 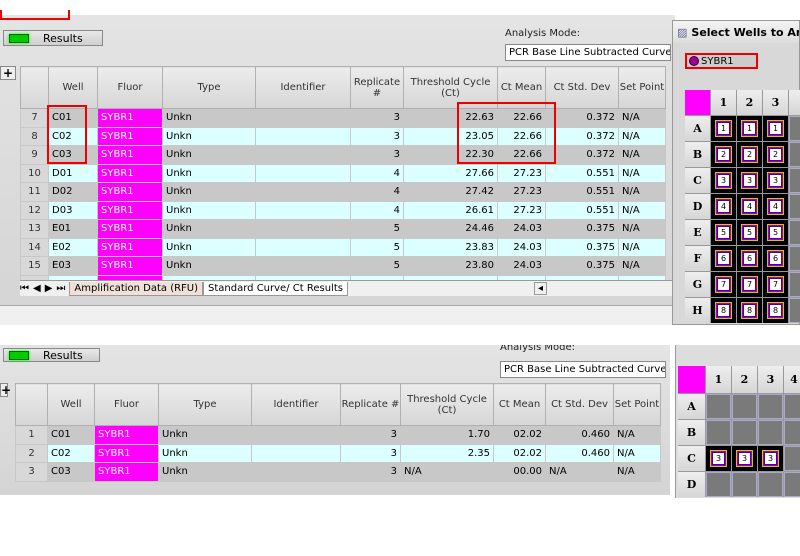 I want to click on column-header: Replicate #, so click(x=377, y=87).